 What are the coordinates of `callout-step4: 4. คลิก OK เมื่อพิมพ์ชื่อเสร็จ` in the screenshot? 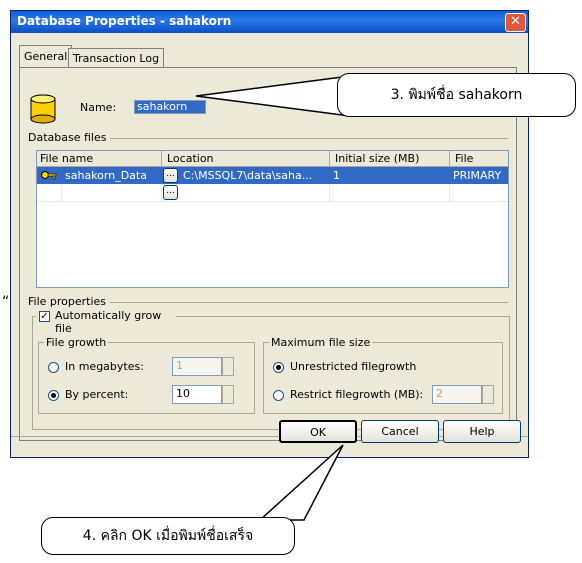 It's located at (168, 536).